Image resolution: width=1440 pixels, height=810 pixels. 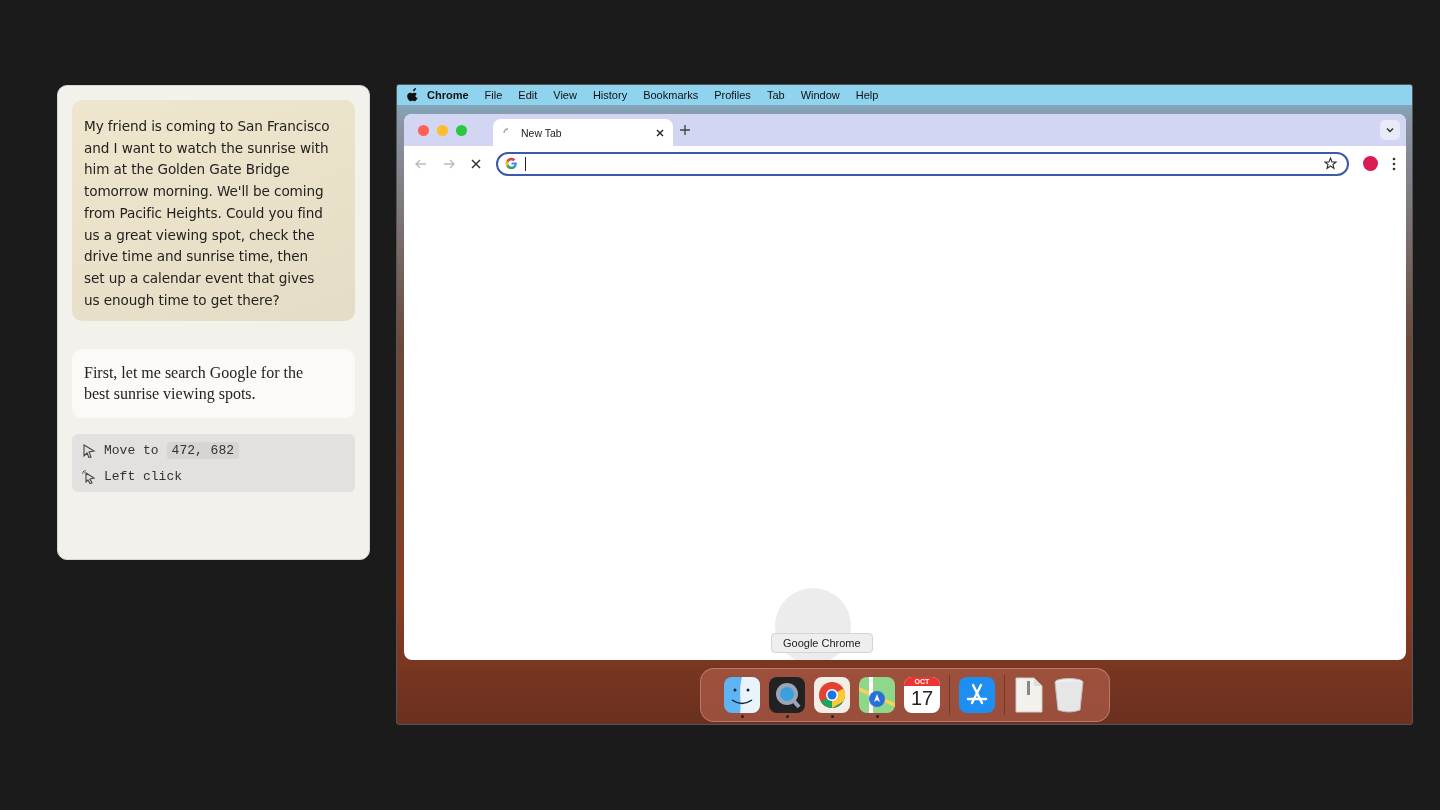 I want to click on apple-logo-icon, so click(x=413, y=95).